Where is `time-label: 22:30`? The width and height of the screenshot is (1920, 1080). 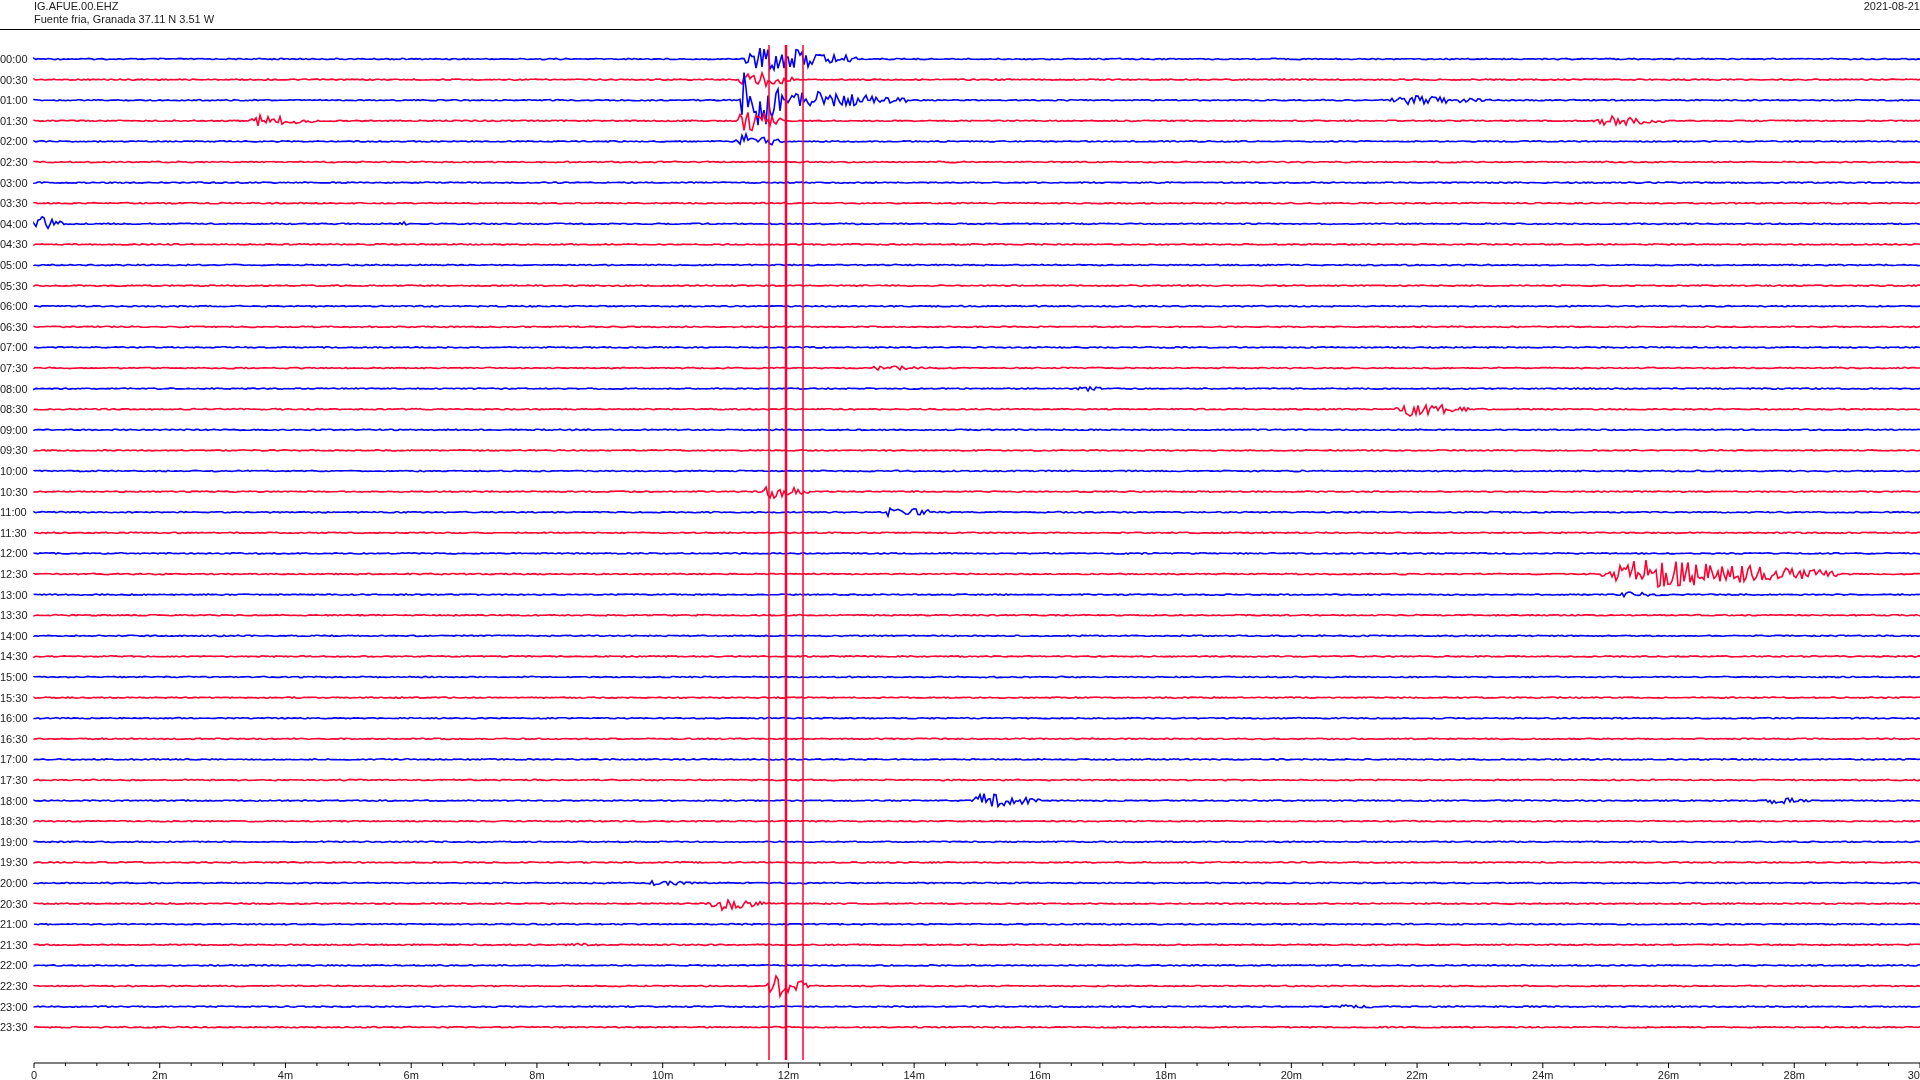
time-label: 22:30 is located at coordinates (14, 986).